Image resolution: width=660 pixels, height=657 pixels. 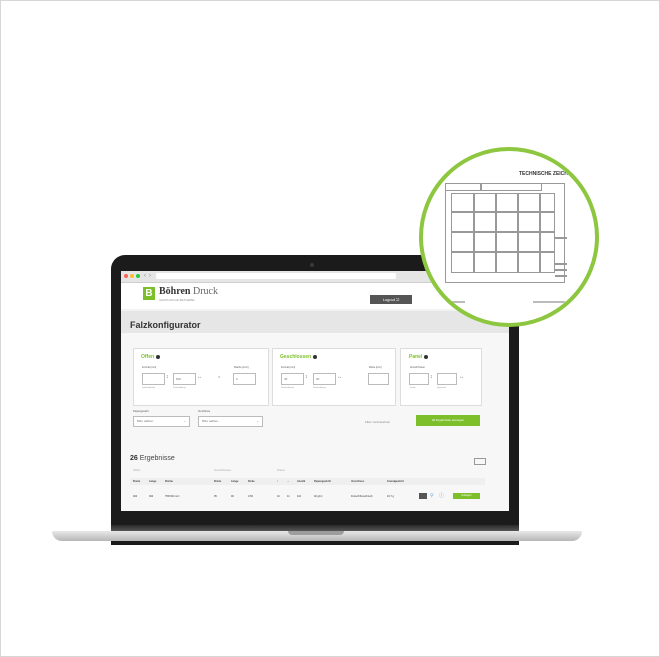 What do you see at coordinates (141, 411) in the screenshot?
I see `paper-weight-label: Papiergewicht` at bounding box center [141, 411].